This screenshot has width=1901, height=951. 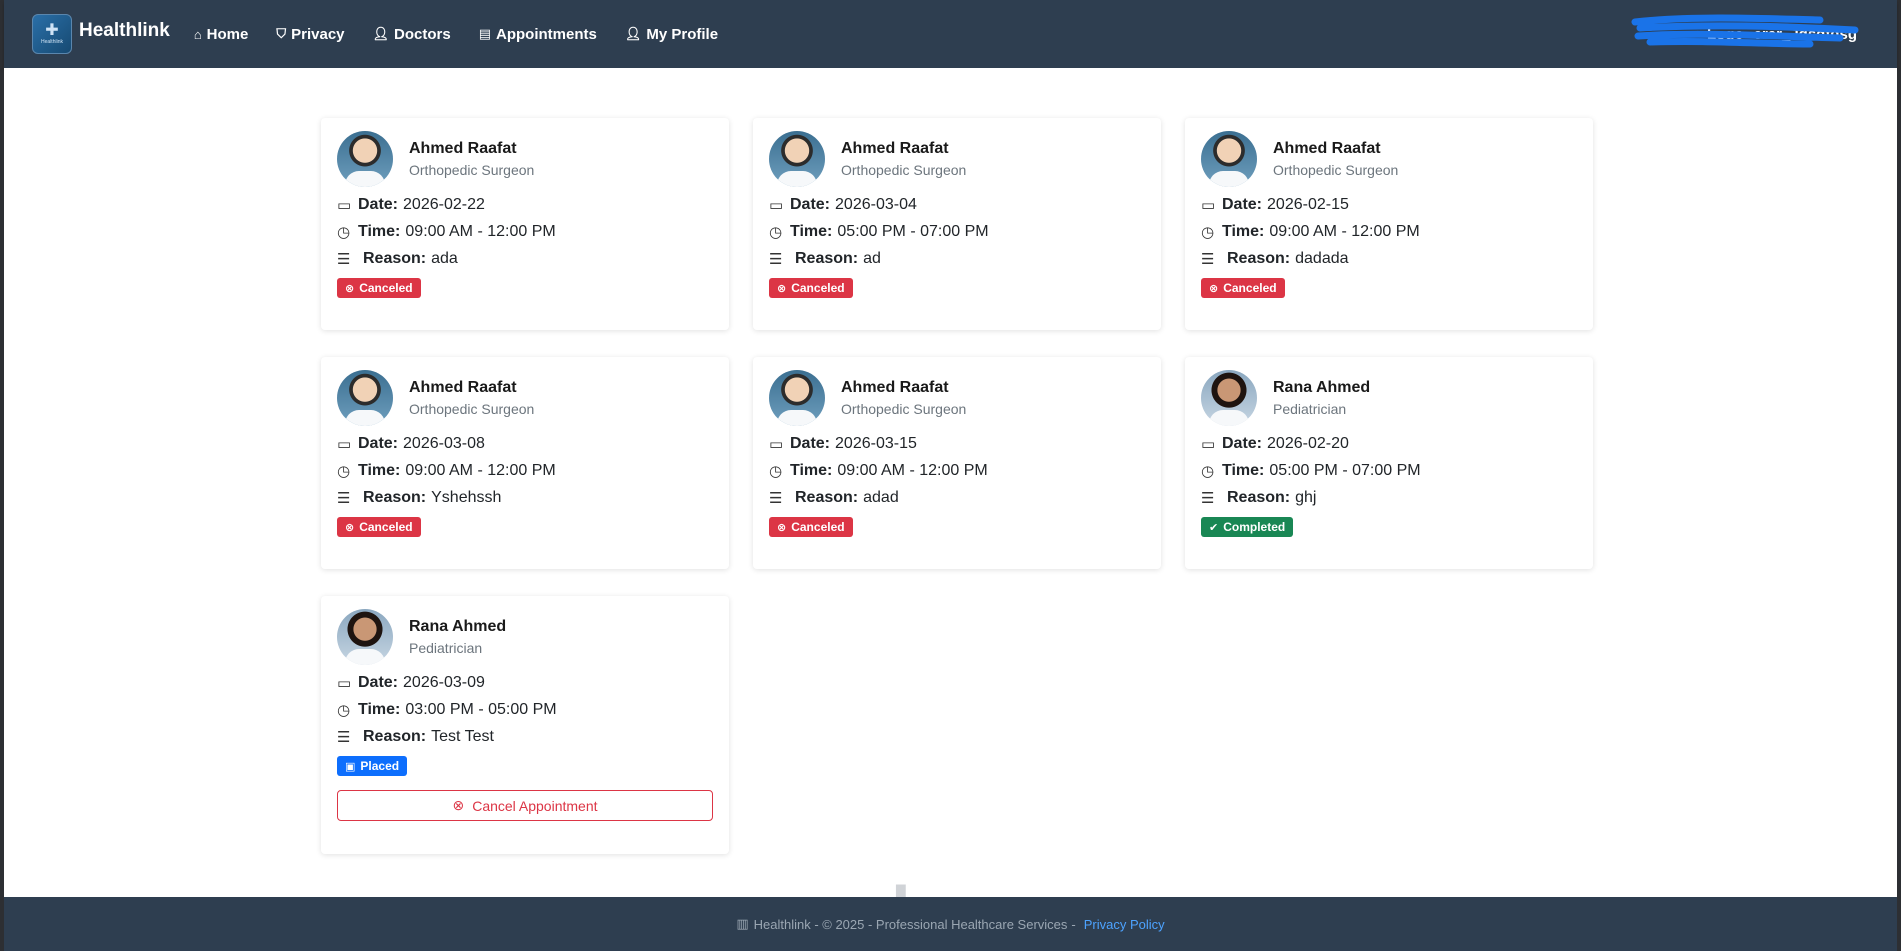 I want to click on appointment-reason: ☰ Reason: ad, so click(x=957, y=259).